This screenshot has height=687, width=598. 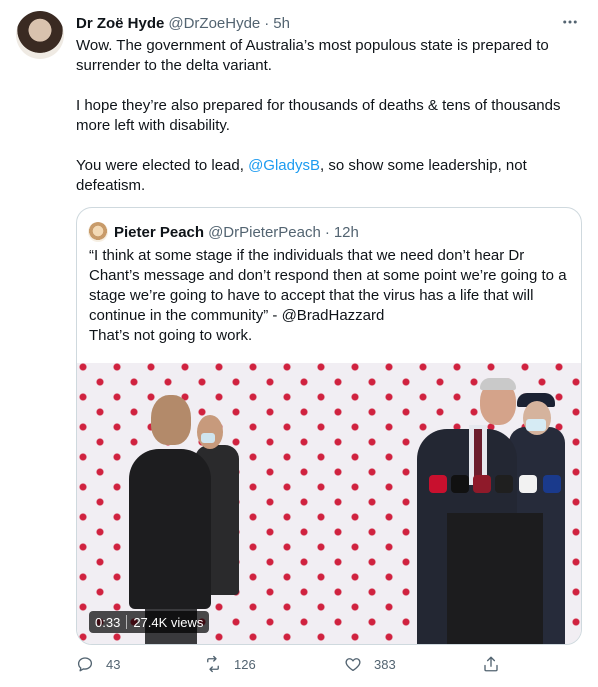 What do you see at coordinates (478, 455) in the screenshot?
I see `speaker-tie` at bounding box center [478, 455].